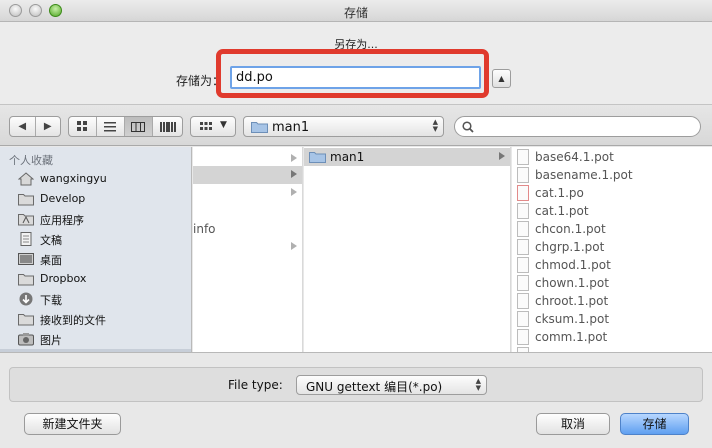  Describe the element at coordinates (468, 127) in the screenshot. I see `search-icon` at that location.